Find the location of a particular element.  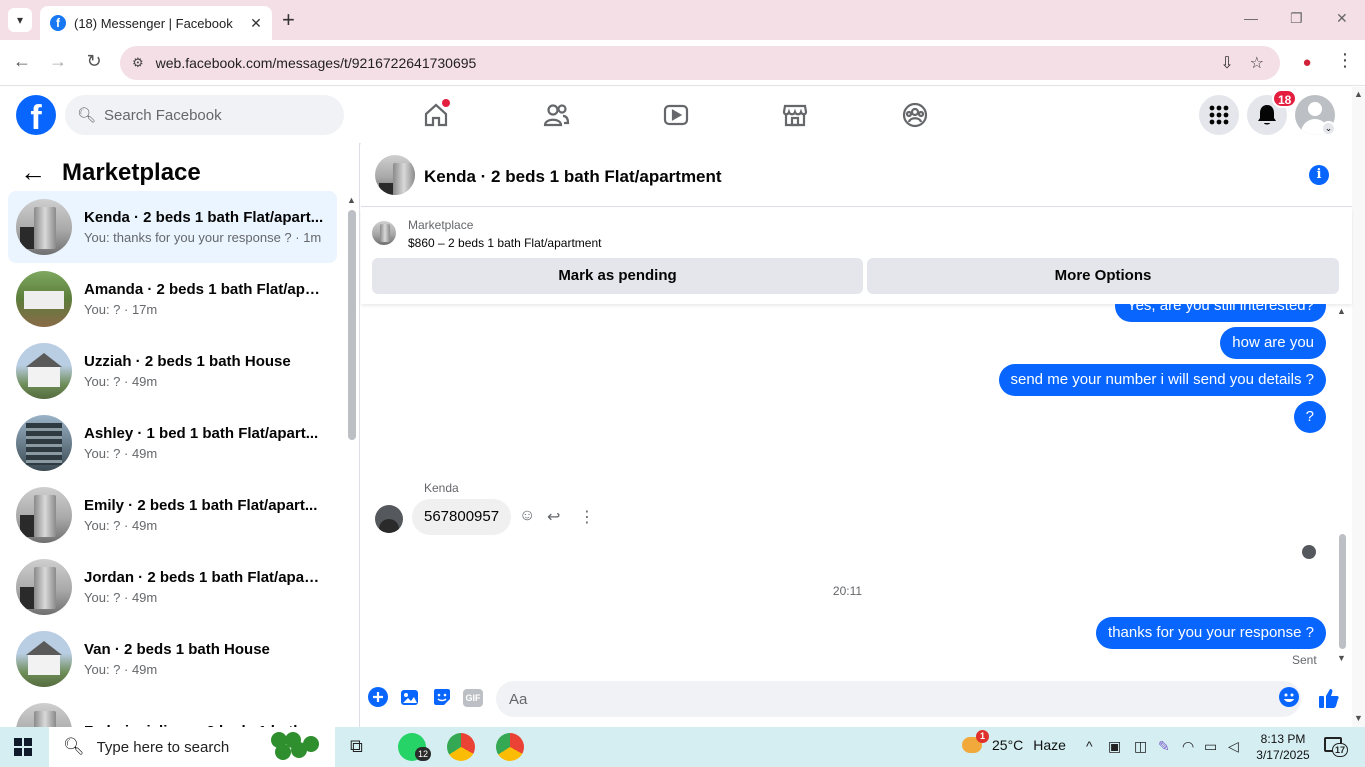

message-input is located at coordinates (898, 699).